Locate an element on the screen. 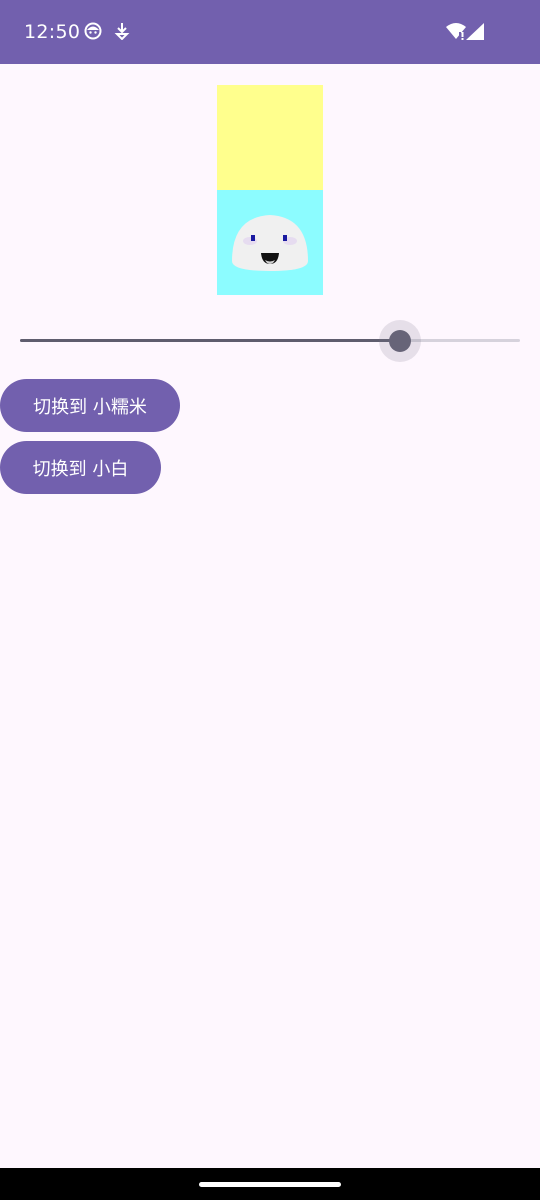 This screenshot has width=540, height=1200. wifi-icon is located at coordinates (456, 33).